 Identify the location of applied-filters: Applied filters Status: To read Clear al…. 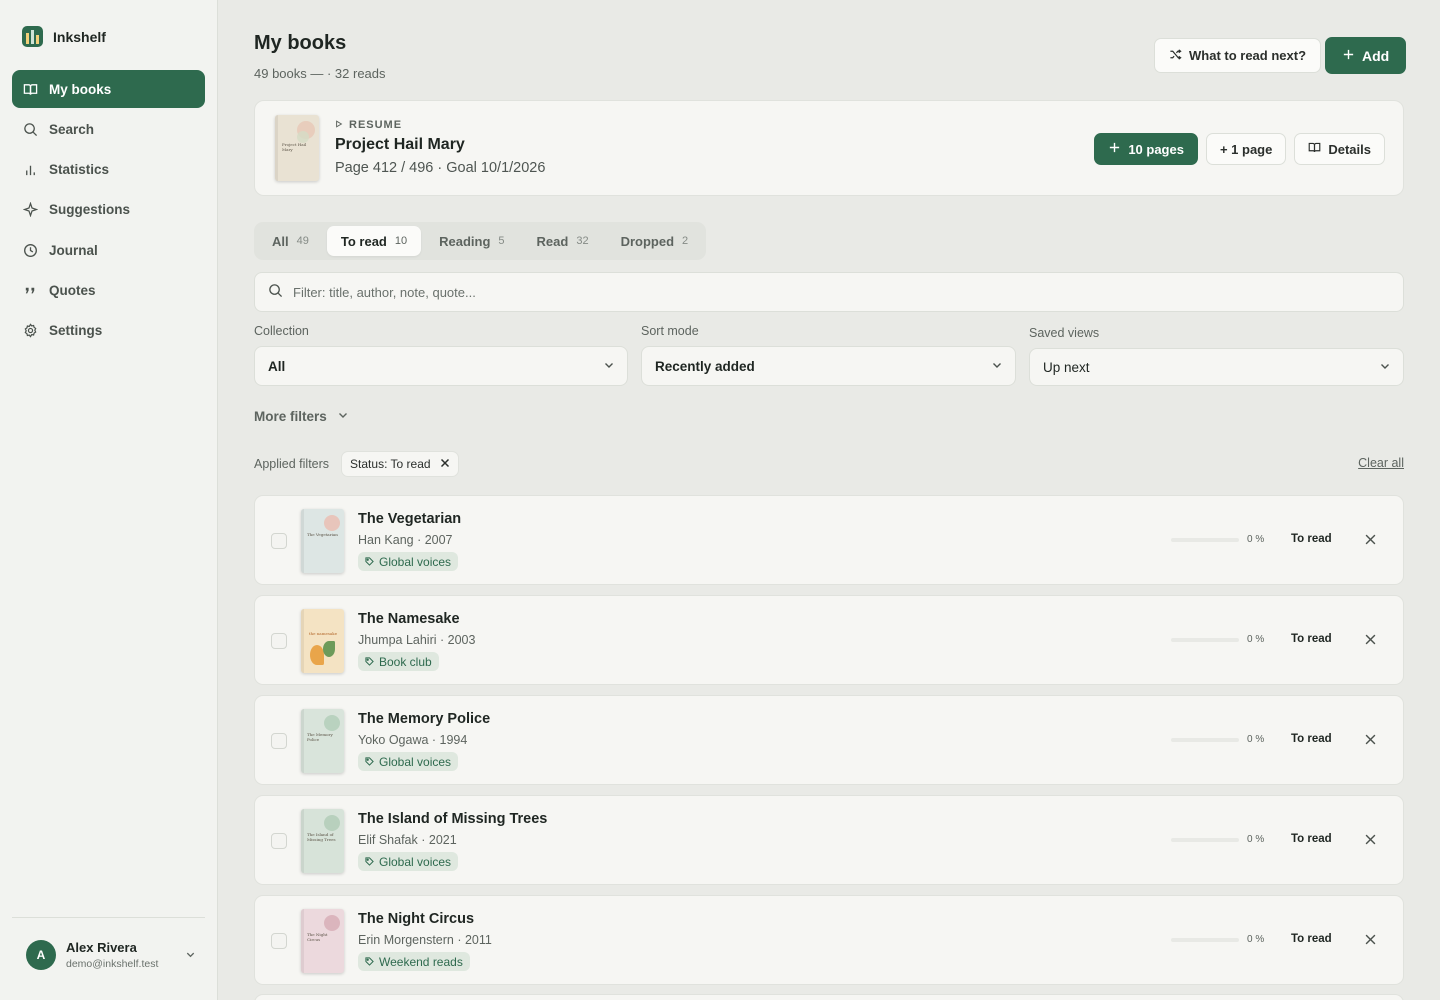
(829, 464).